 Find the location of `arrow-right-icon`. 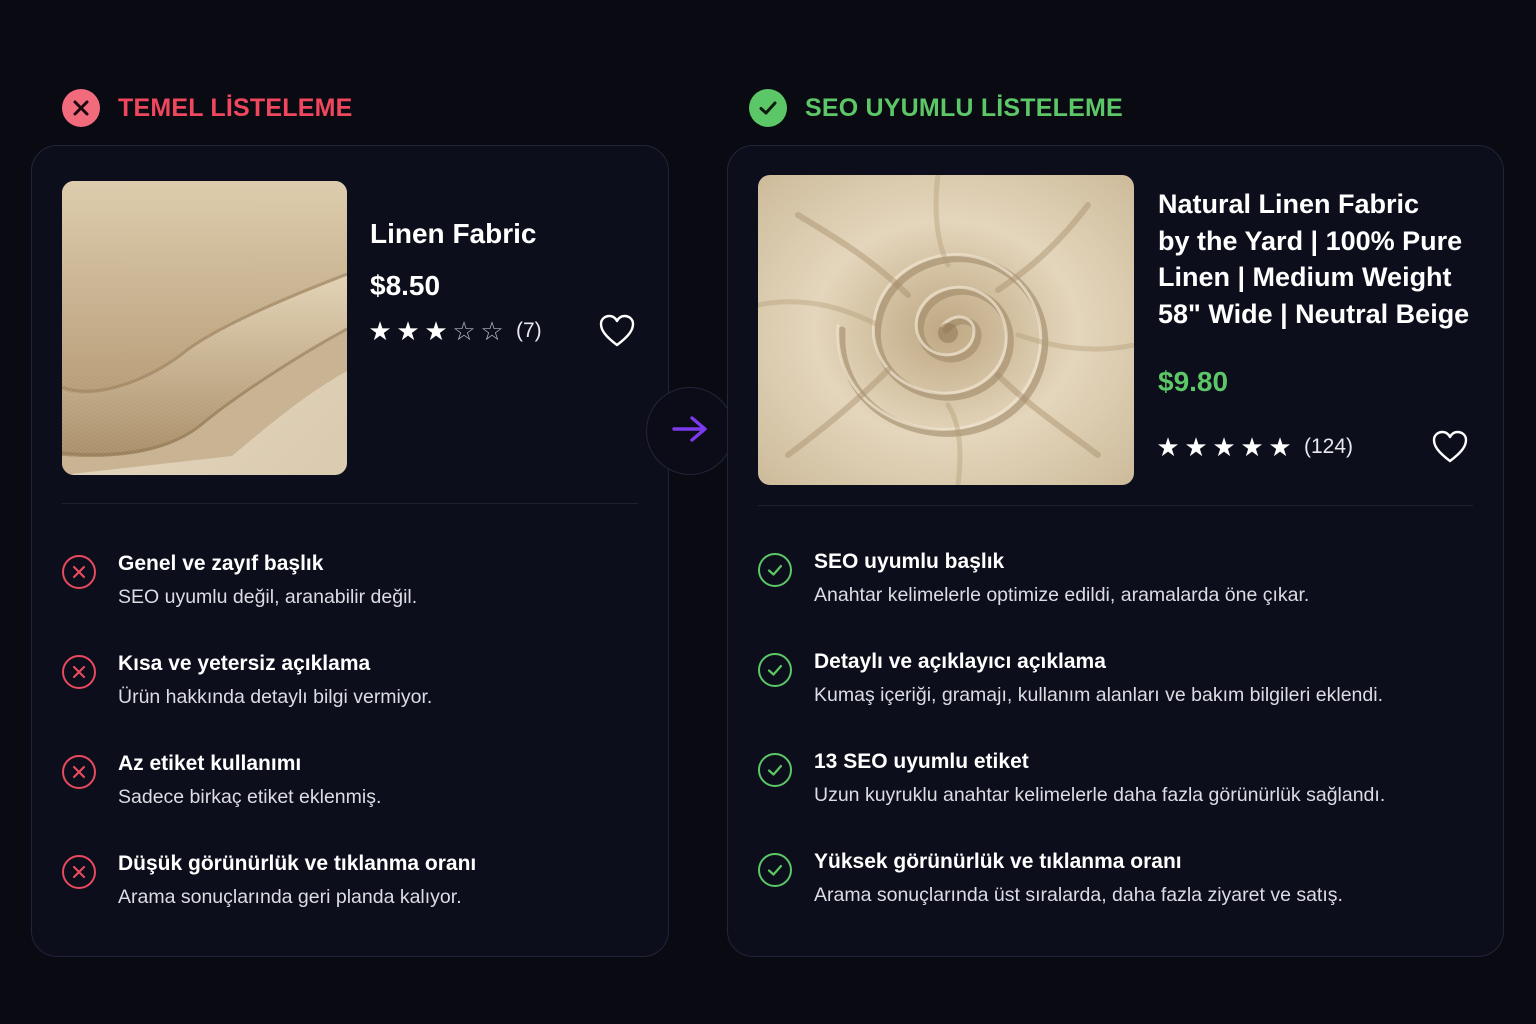

arrow-right-icon is located at coordinates (690, 431).